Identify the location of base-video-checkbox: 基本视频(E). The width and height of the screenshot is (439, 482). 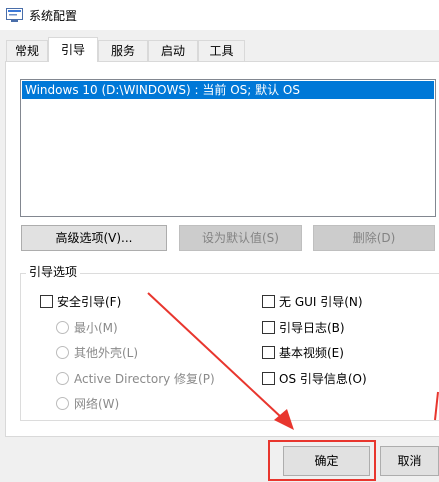
(303, 353).